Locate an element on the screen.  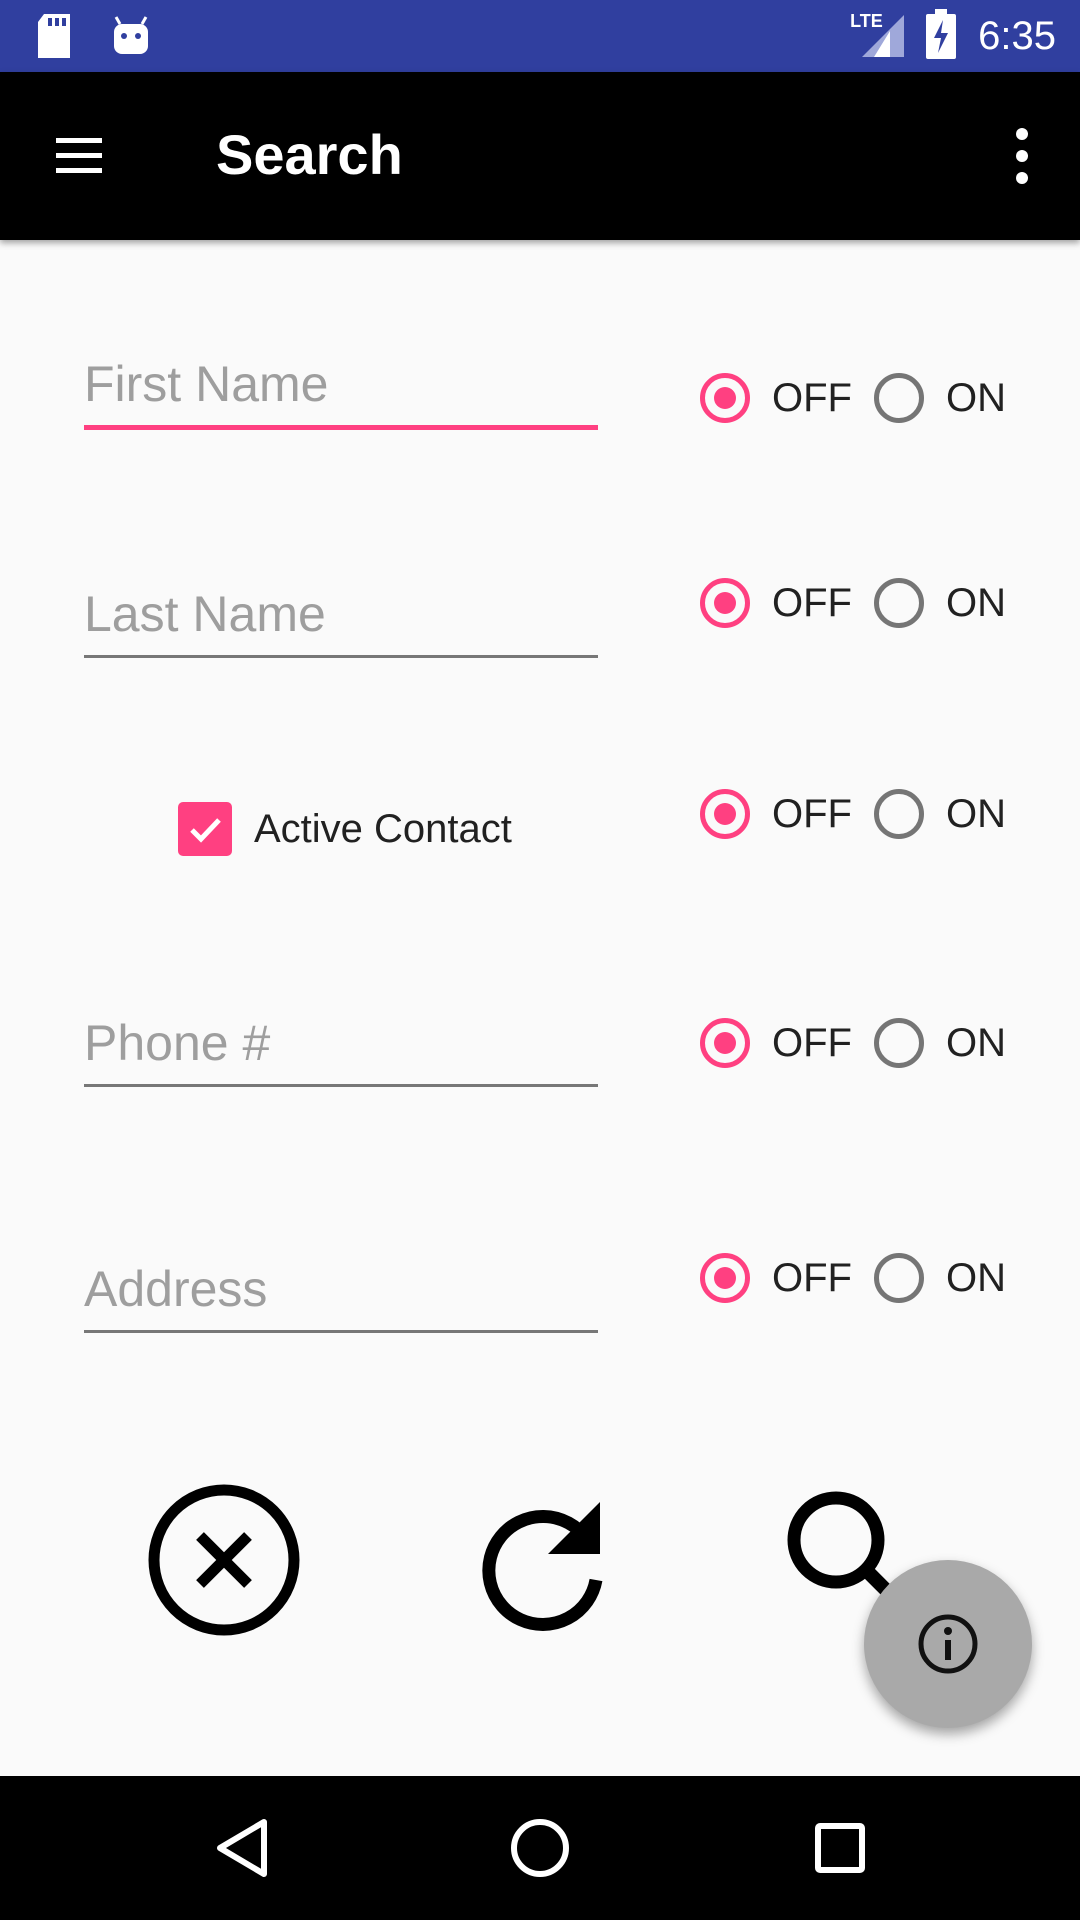
active-contact-off-radio: OFF is located at coordinates (776, 814).